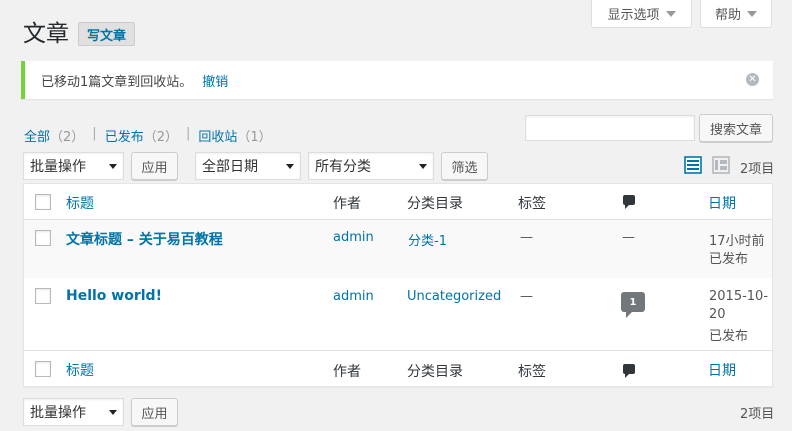  Describe the element at coordinates (80, 203) in the screenshot. I see `column-title-header: 标题` at that location.